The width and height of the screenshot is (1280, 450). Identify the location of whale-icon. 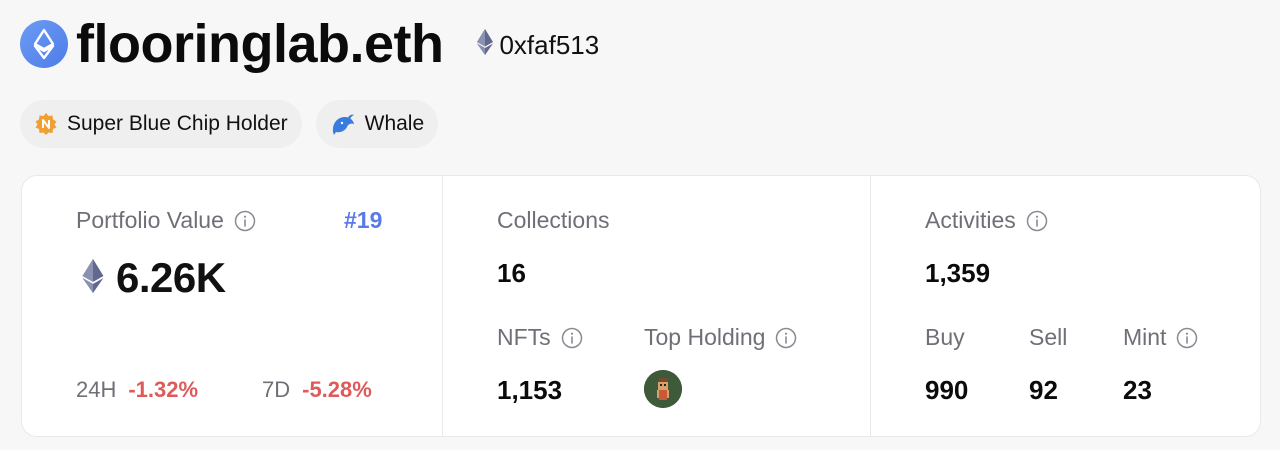
(343, 124).